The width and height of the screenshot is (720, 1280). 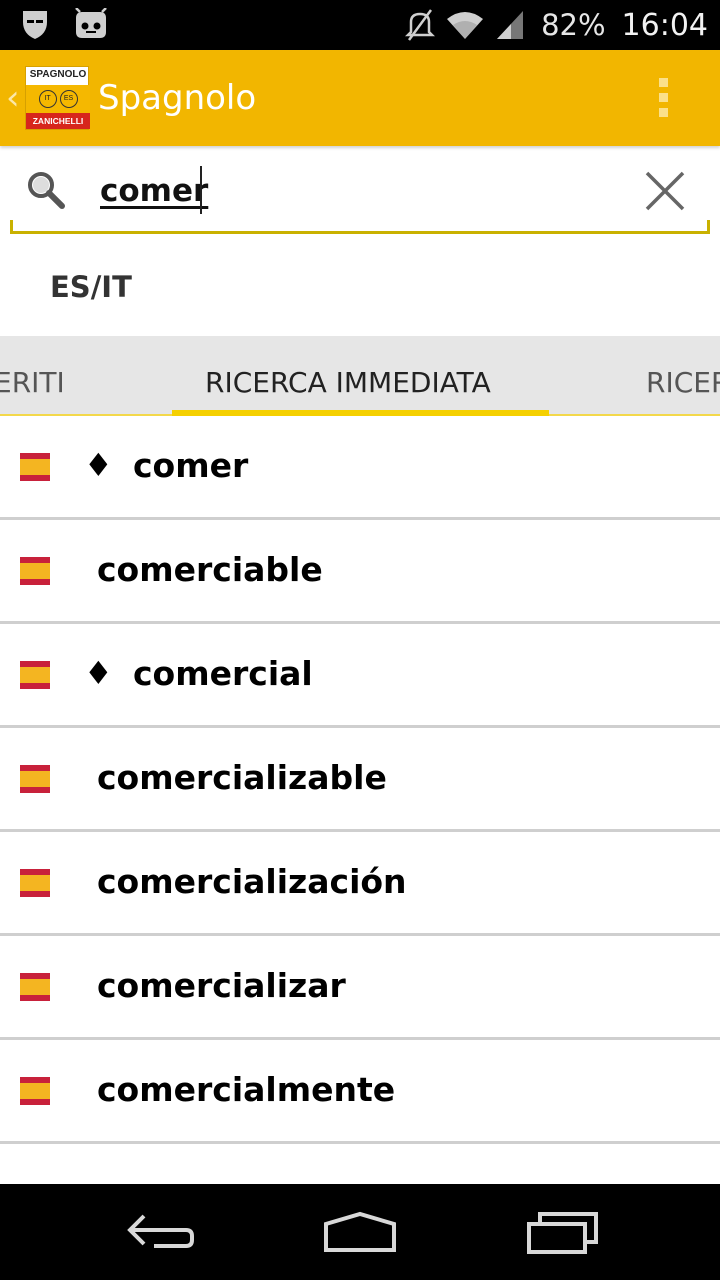 I want to click on logo-es-badge: ES, so click(x=68, y=99).